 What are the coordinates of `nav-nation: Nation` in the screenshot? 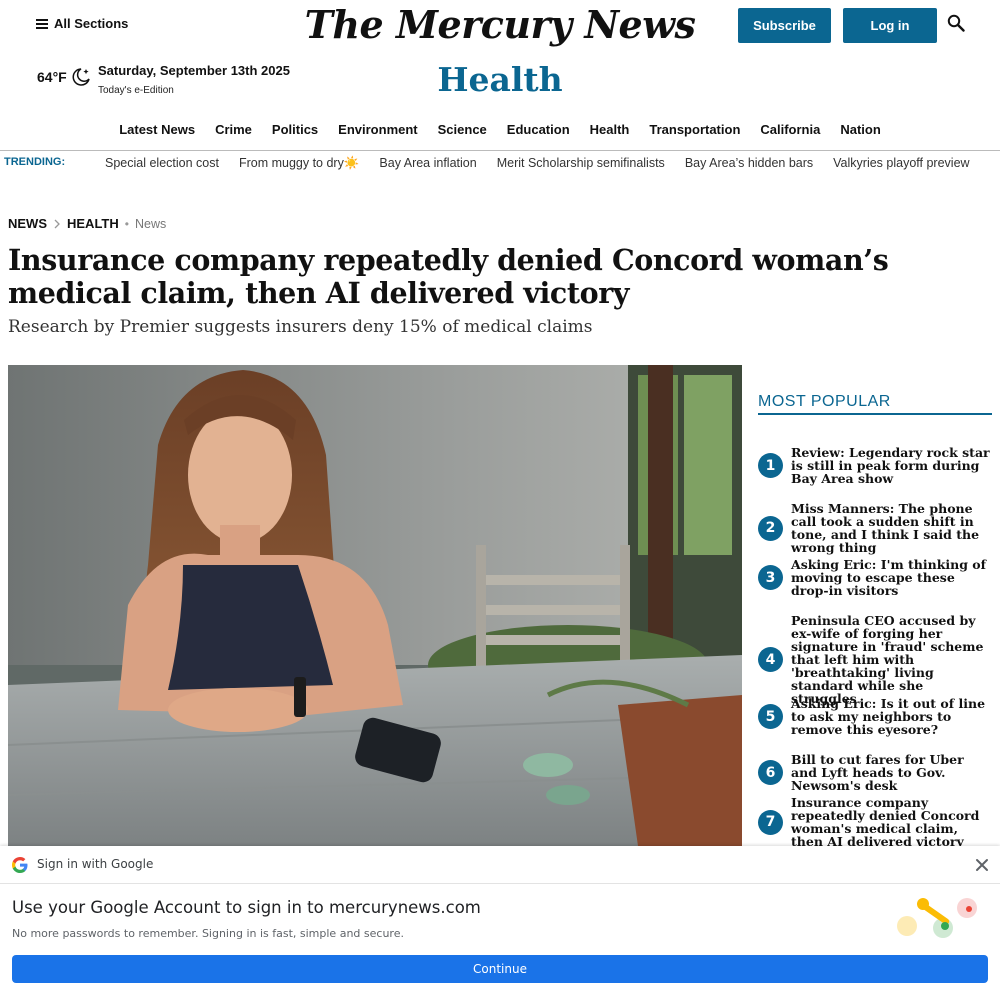 It's located at (860, 129).